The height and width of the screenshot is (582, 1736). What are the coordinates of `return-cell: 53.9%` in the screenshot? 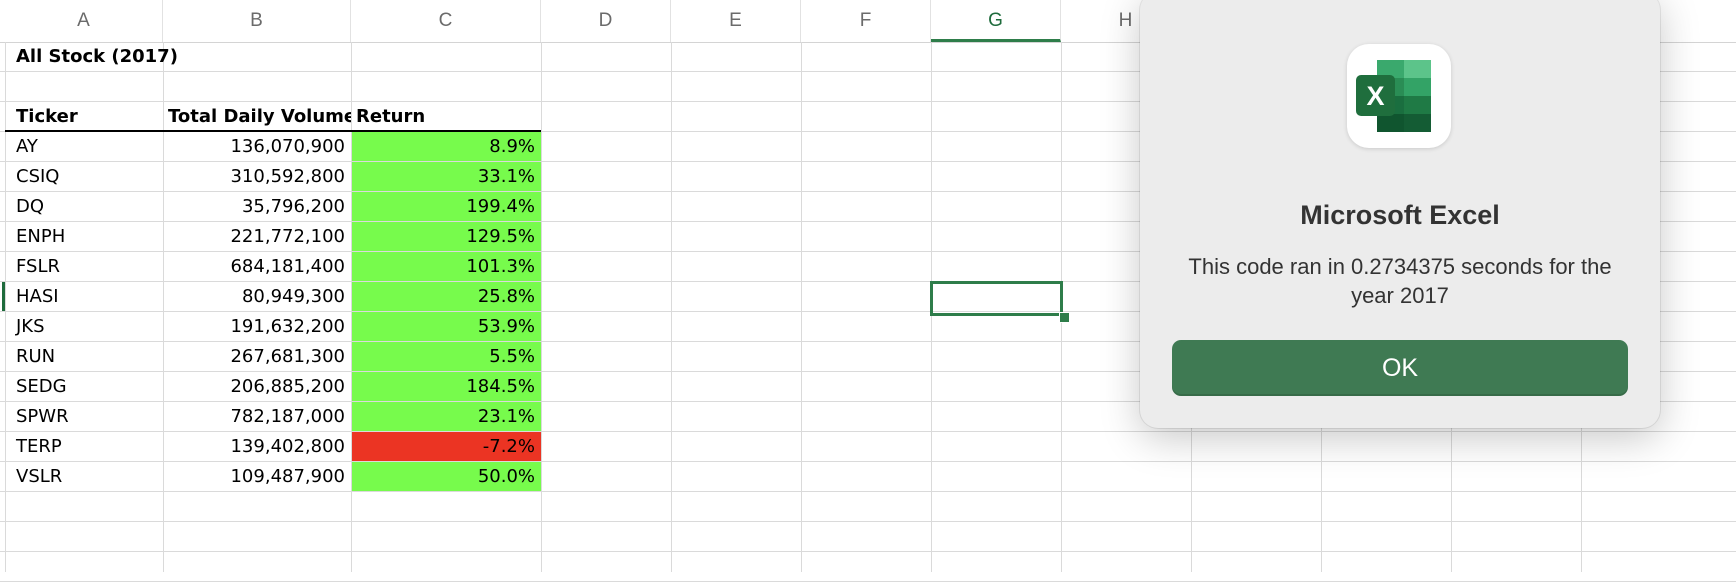 It's located at (446, 326).